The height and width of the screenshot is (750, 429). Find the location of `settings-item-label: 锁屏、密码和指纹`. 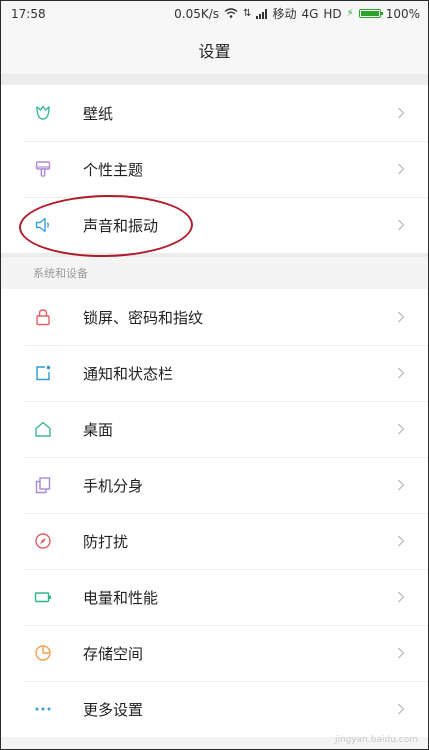

settings-item-label: 锁屏、密码和指纹 is located at coordinates (143, 317).